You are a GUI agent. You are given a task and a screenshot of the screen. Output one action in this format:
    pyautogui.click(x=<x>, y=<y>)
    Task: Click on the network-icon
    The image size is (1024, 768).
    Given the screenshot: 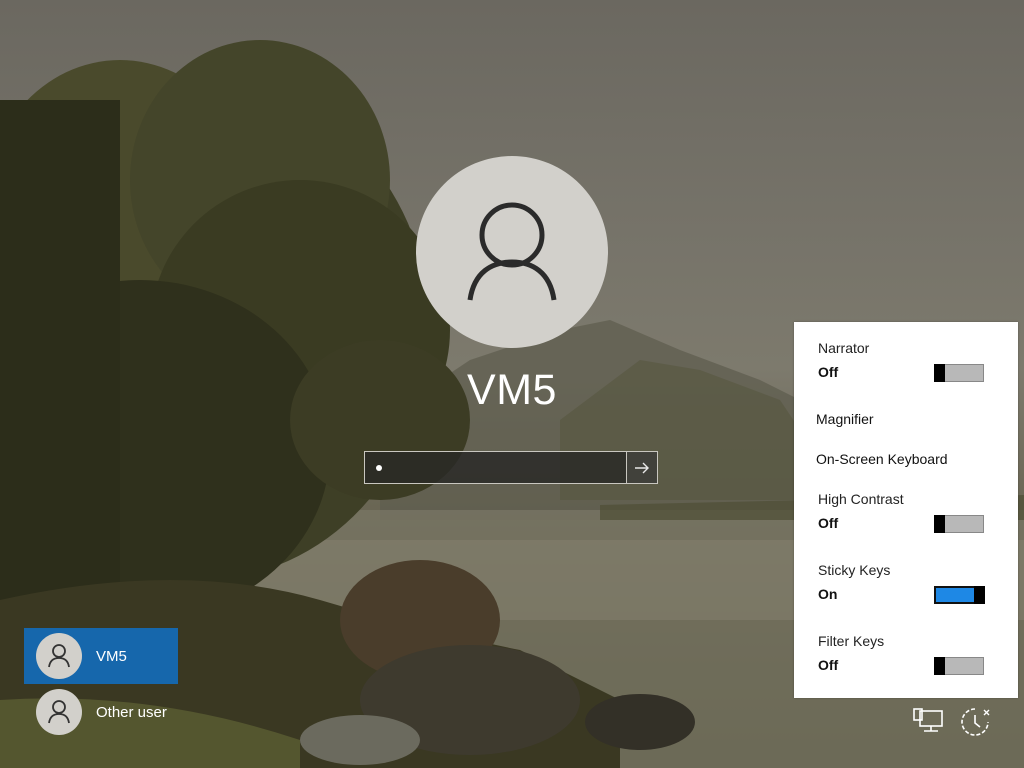 What is the action you would take?
    pyautogui.click(x=928, y=724)
    